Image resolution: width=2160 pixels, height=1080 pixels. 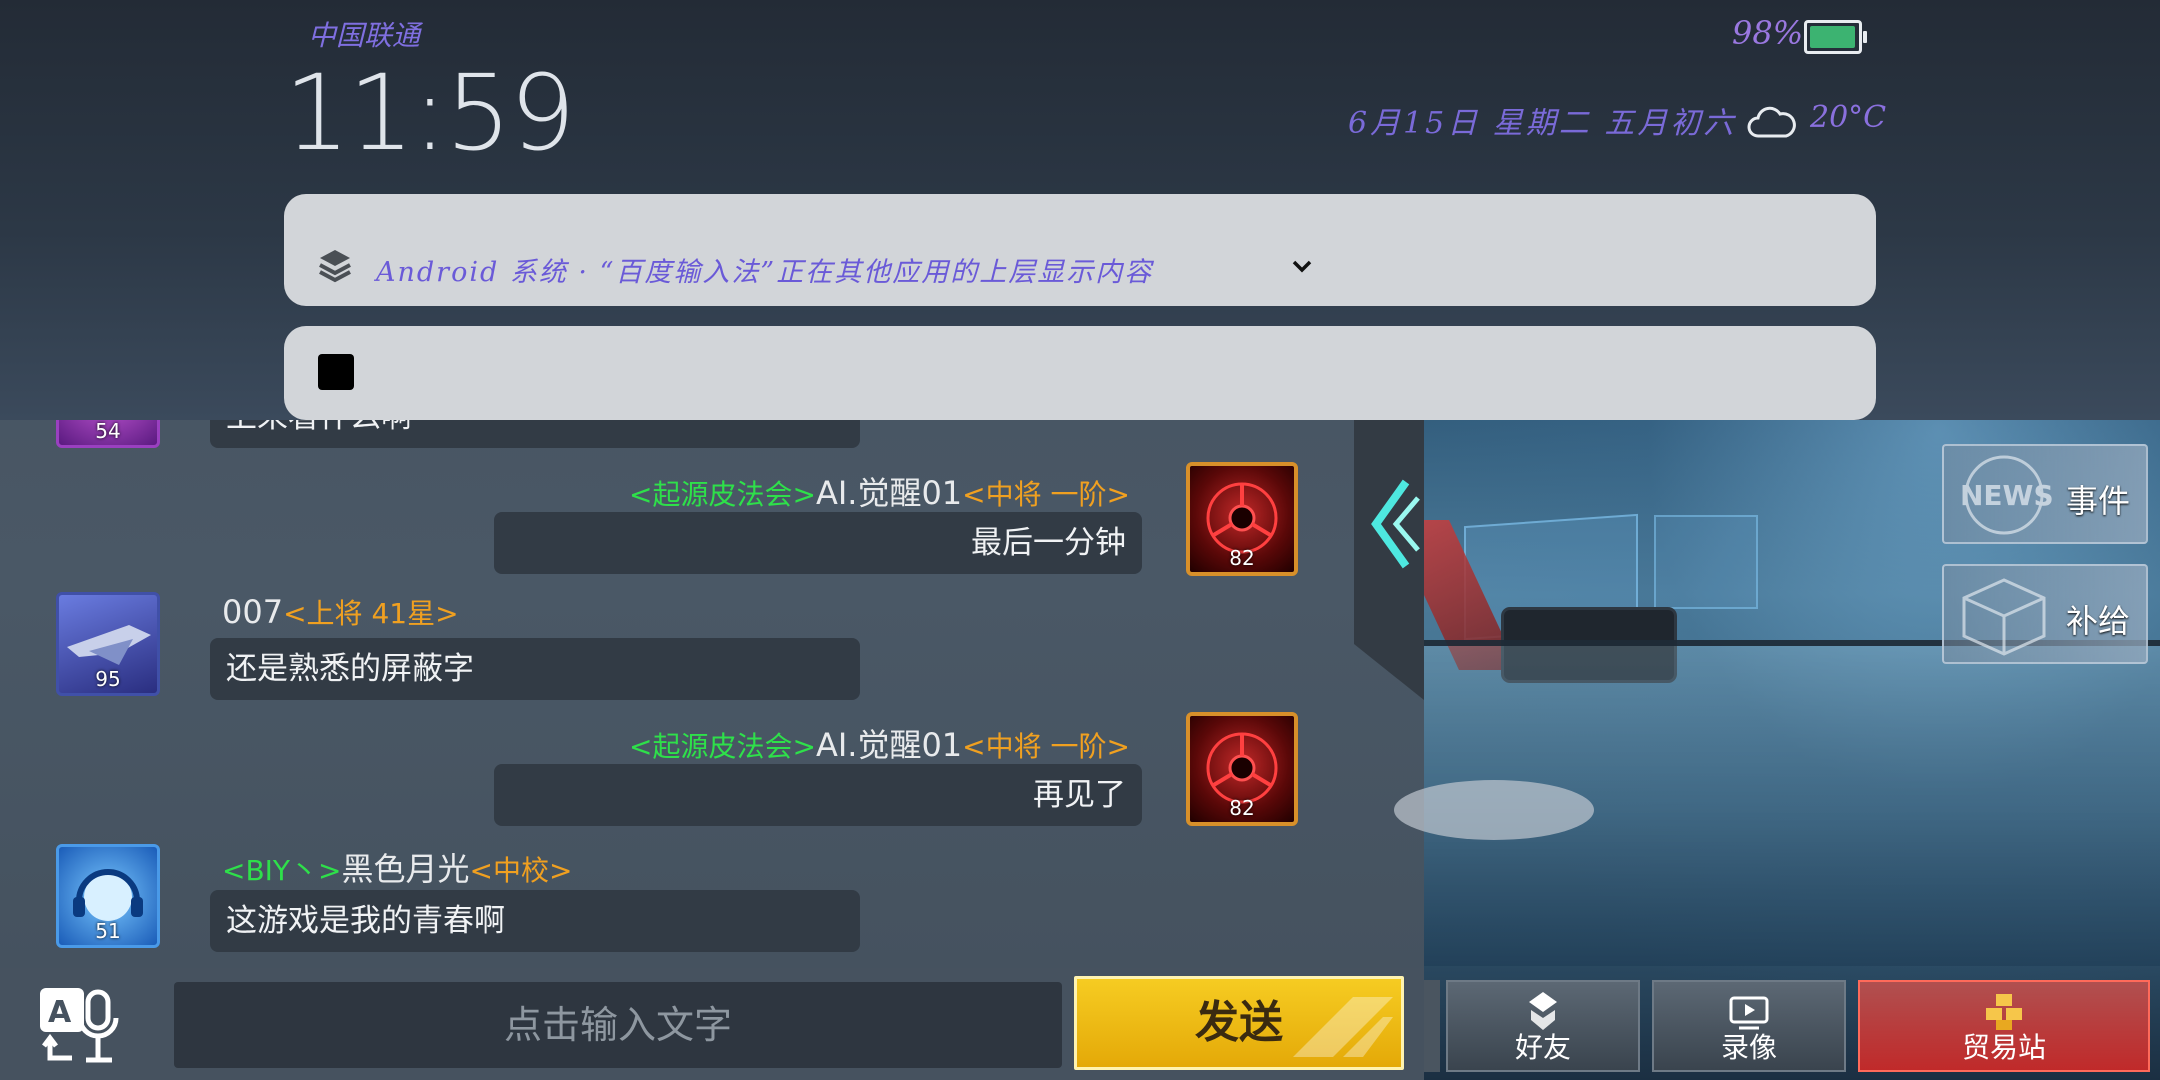 I want to click on hologram-screen, so click(x=1706, y=562).